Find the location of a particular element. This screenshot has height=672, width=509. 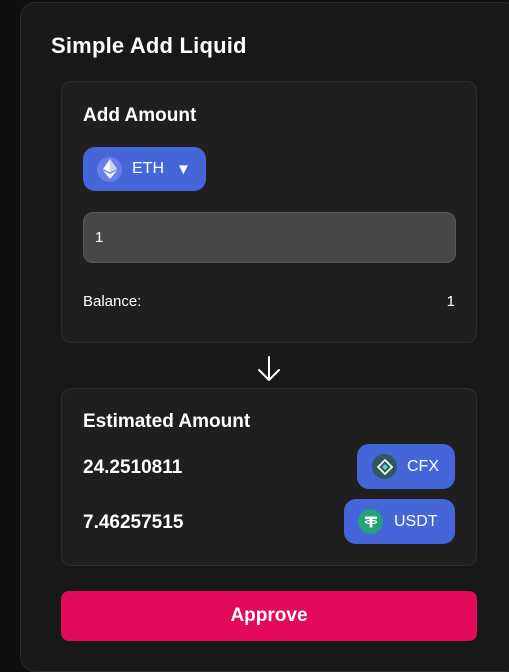

token-symbol: CFX is located at coordinates (423, 466).